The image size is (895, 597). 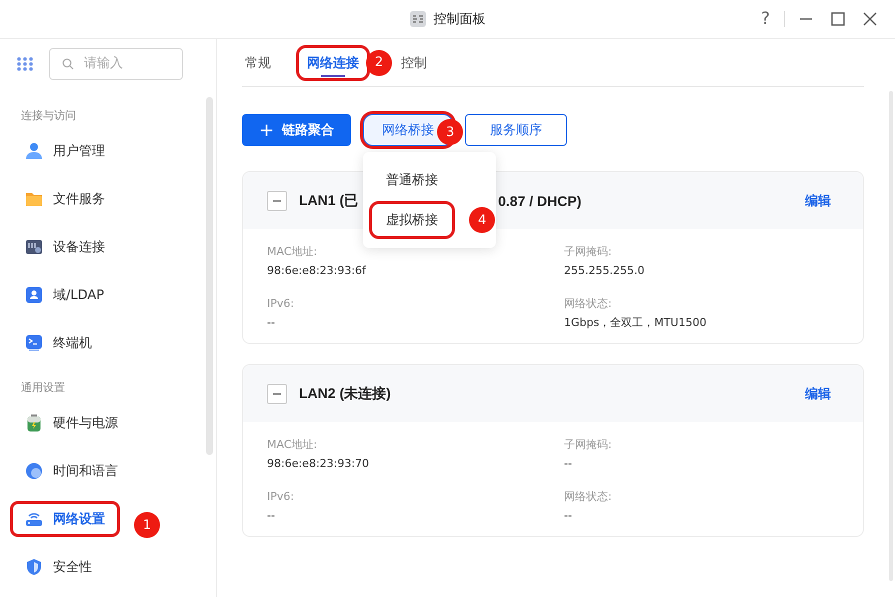 I want to click on sidebar-item: 安全性, so click(x=58, y=567).